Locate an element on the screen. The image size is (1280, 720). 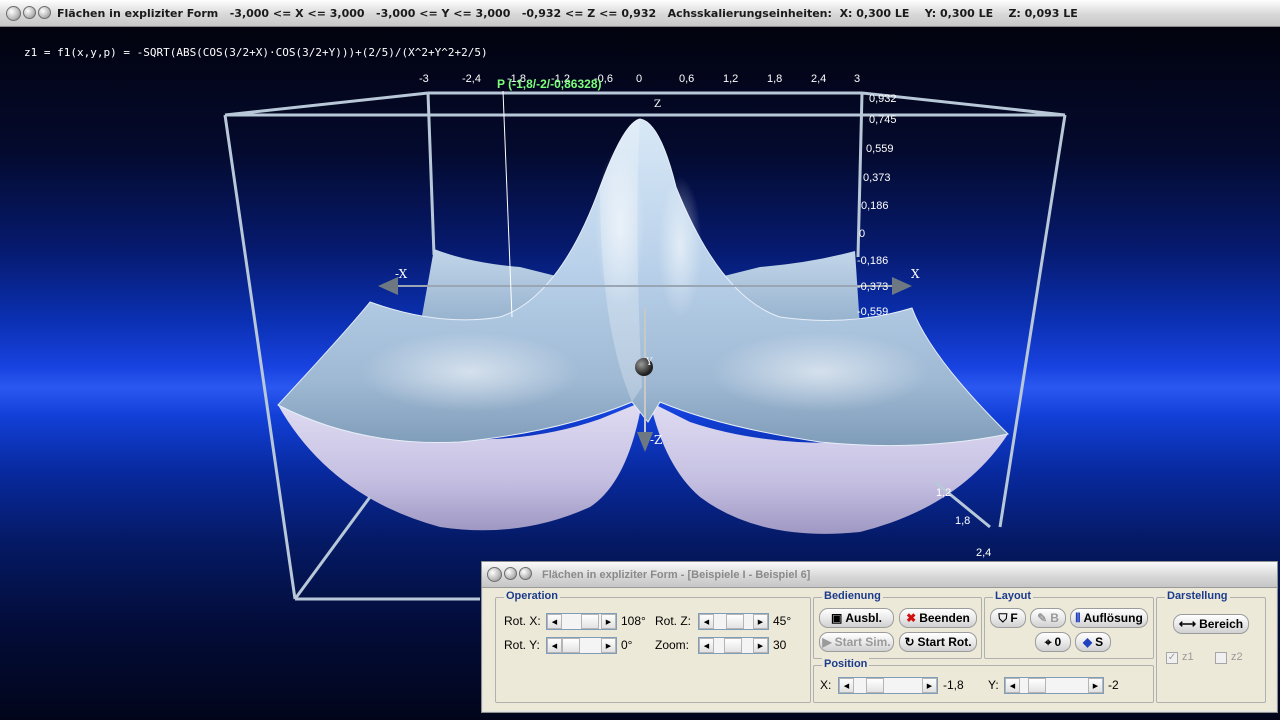
rot-z-slider: ◀ ▶ is located at coordinates (733, 621).